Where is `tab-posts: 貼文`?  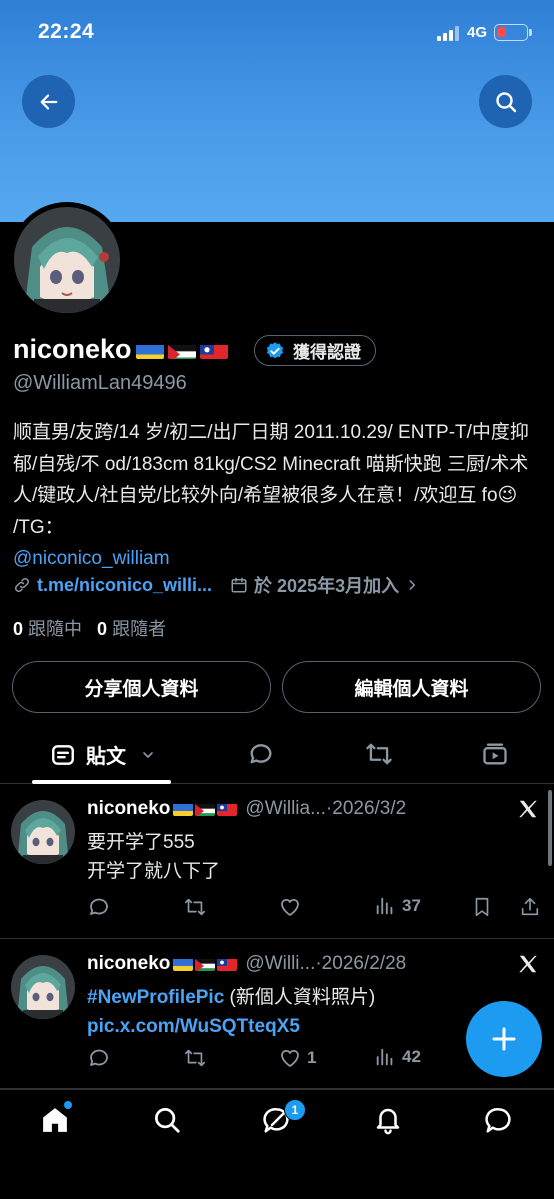
tab-posts: 貼文 is located at coordinates (103, 754).